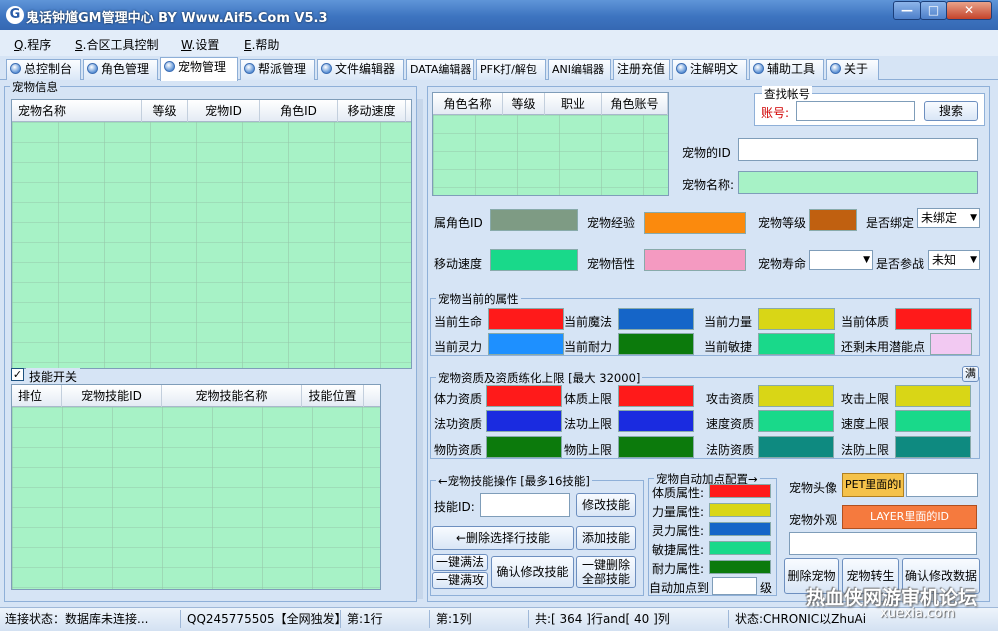 The image size is (998, 631). What do you see at coordinates (534, 220) in the screenshot?
I see `owner-id-field` at bounding box center [534, 220].